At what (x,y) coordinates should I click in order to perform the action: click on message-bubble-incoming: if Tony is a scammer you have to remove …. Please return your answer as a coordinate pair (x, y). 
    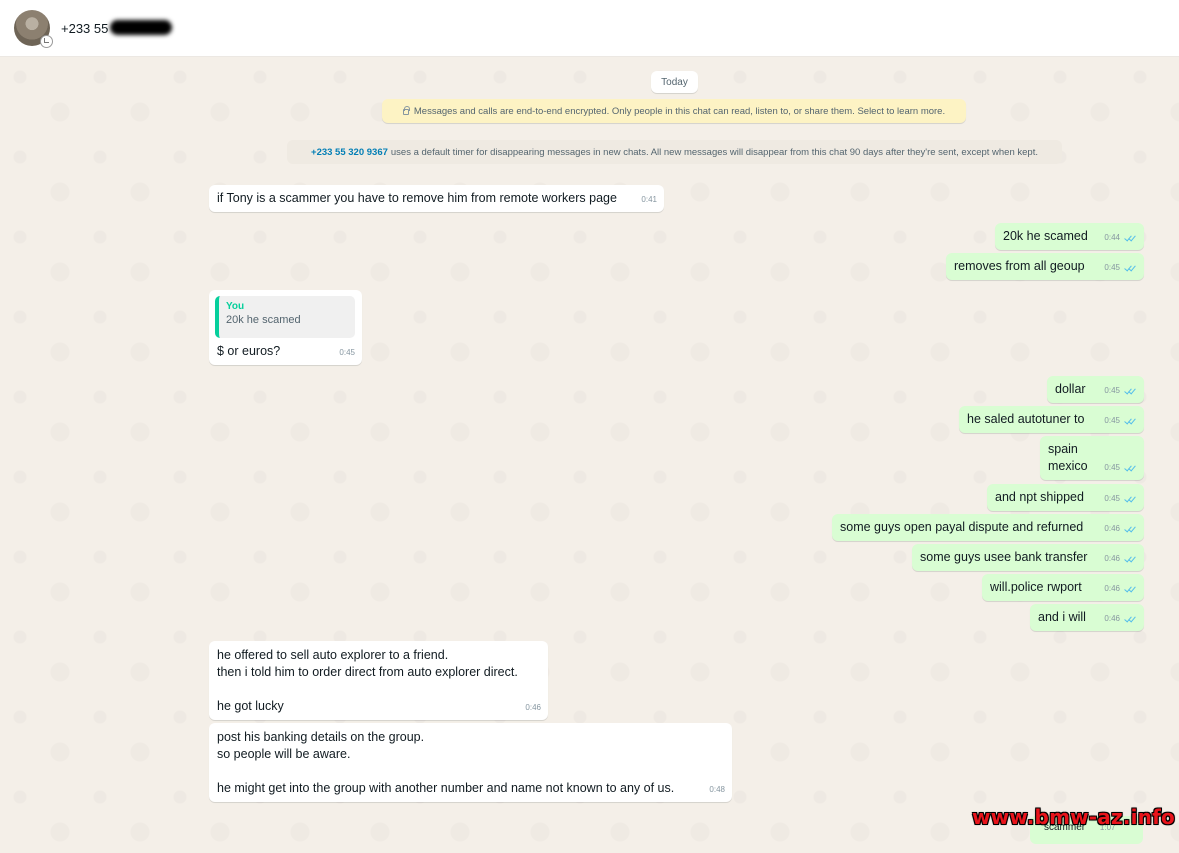
    Looking at the image, I should click on (436, 198).